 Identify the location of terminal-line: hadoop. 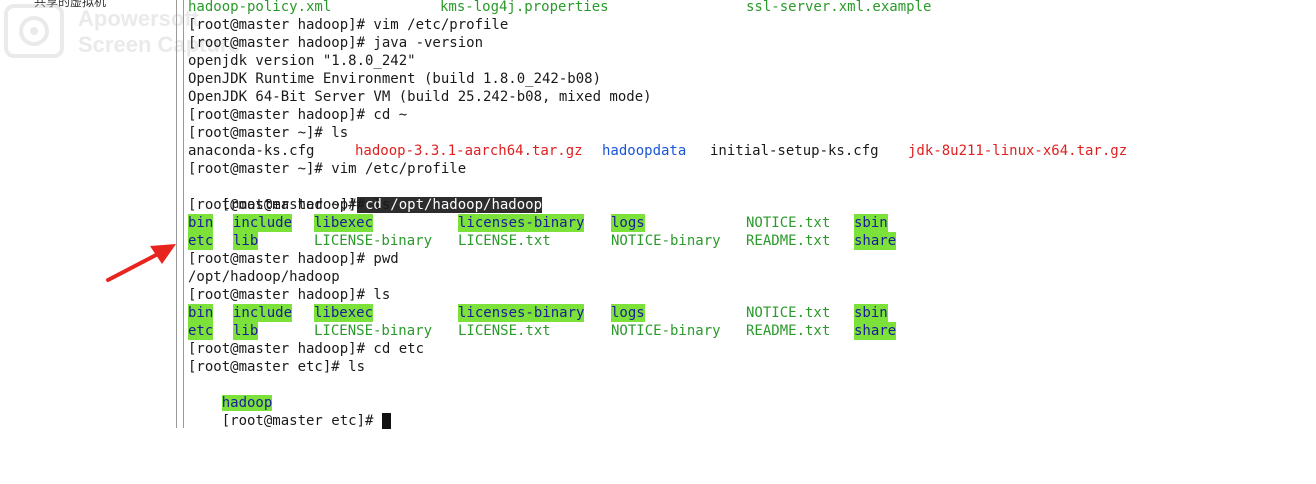
(230, 393).